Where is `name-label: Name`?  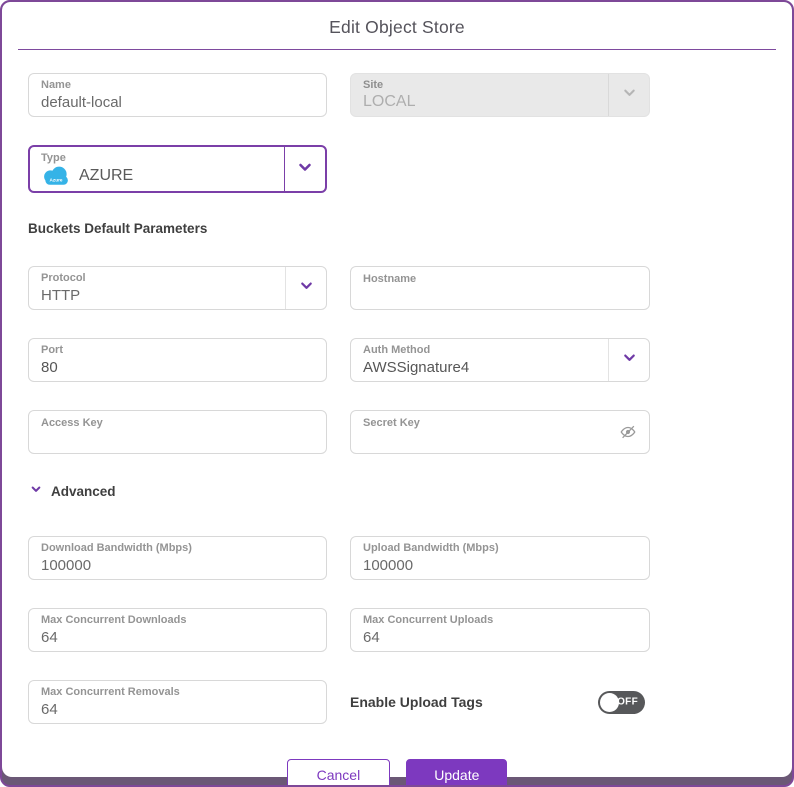 name-label: Name is located at coordinates (56, 85).